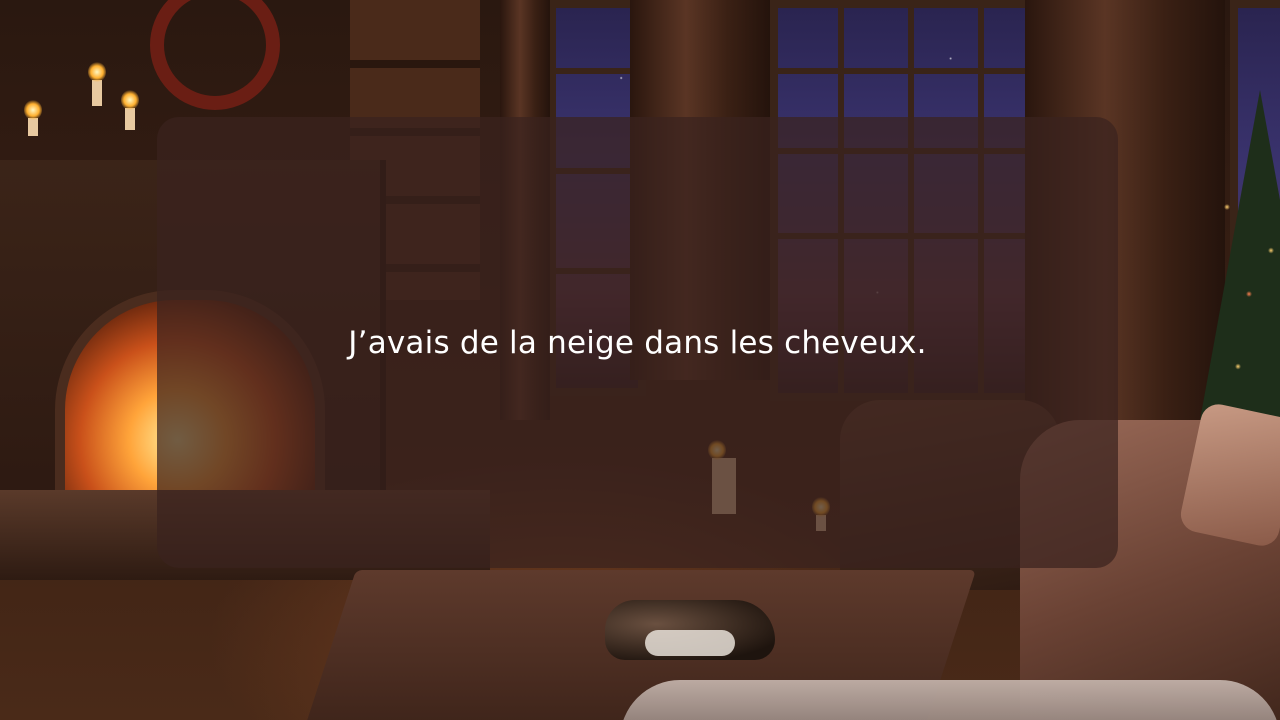 The width and height of the screenshot is (1280, 720). What do you see at coordinates (950, 700) in the screenshot?
I see `blanket` at bounding box center [950, 700].